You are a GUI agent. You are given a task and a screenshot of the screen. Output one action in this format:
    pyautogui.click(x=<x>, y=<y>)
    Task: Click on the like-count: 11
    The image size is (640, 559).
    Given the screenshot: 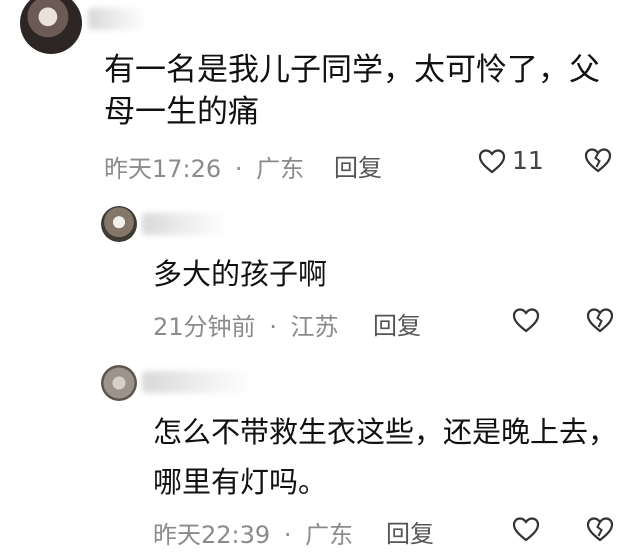 What is the action you would take?
    pyautogui.click(x=528, y=160)
    